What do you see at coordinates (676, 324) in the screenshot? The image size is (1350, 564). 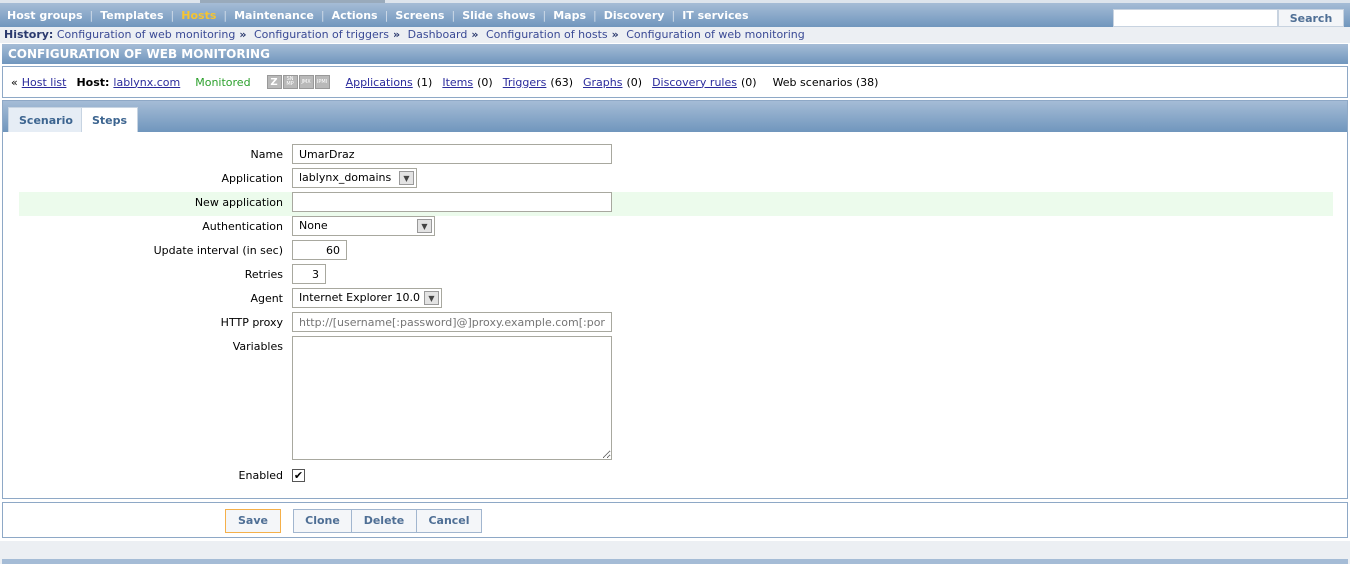 I see `form-row-http-proxy: HTTP proxy` at bounding box center [676, 324].